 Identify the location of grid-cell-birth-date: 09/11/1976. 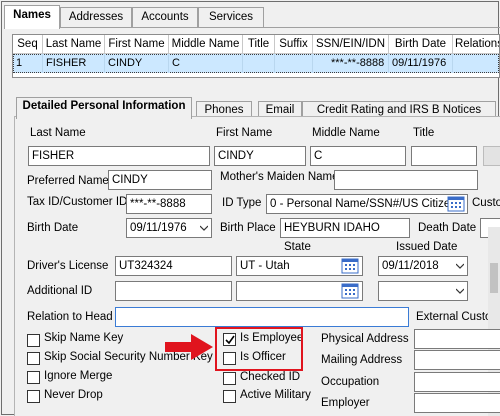
(421, 63).